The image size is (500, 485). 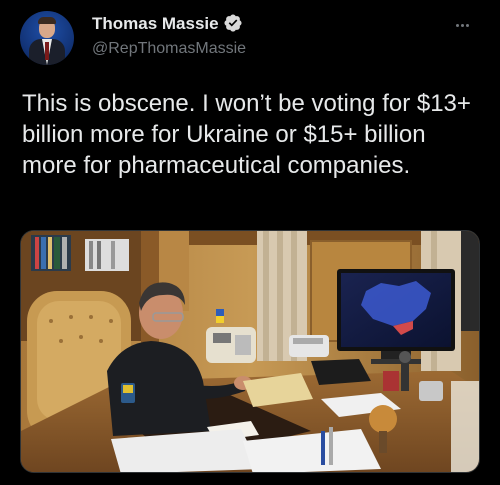 I want to click on author-display-name: Thomas Massie, so click(x=155, y=24).